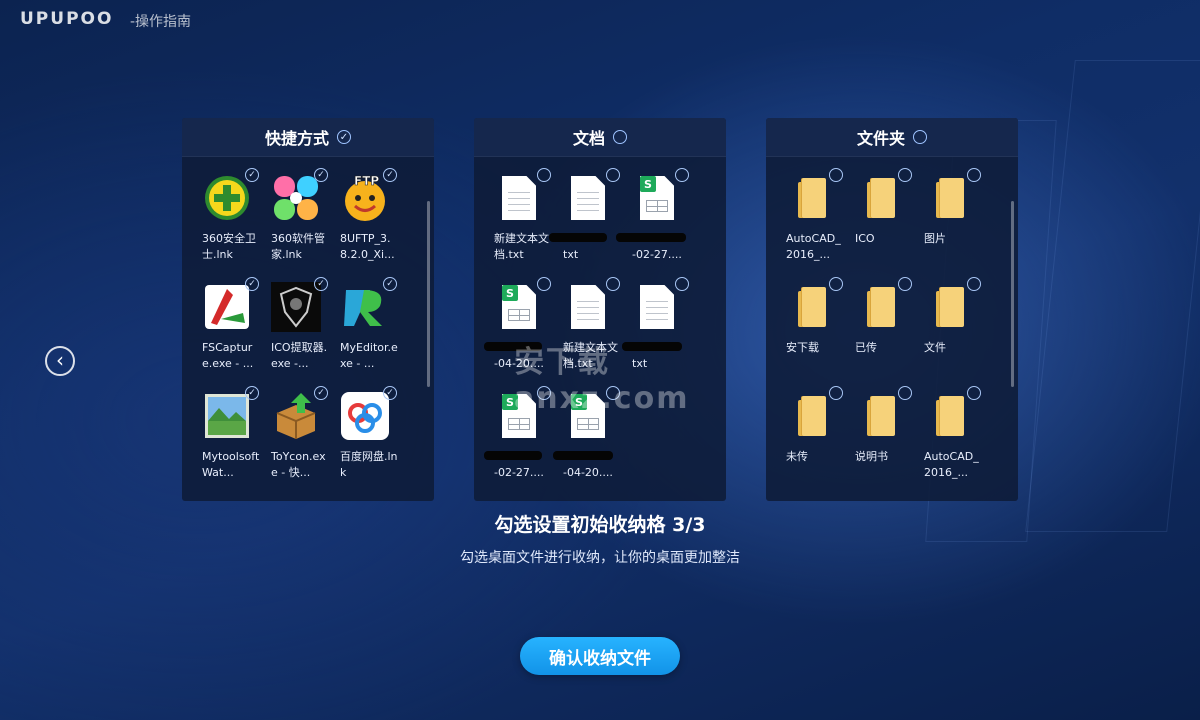  Describe the element at coordinates (229, 246) in the screenshot. I see `item-label: 360安全卫士.lnk` at that location.